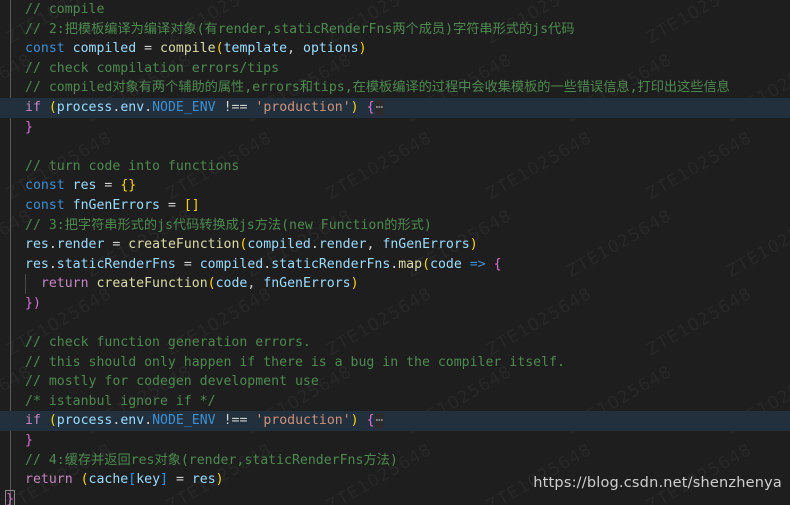 This screenshot has height=505, width=790. I want to click on code-line: /* istanbul ignore if */, so click(395, 402).